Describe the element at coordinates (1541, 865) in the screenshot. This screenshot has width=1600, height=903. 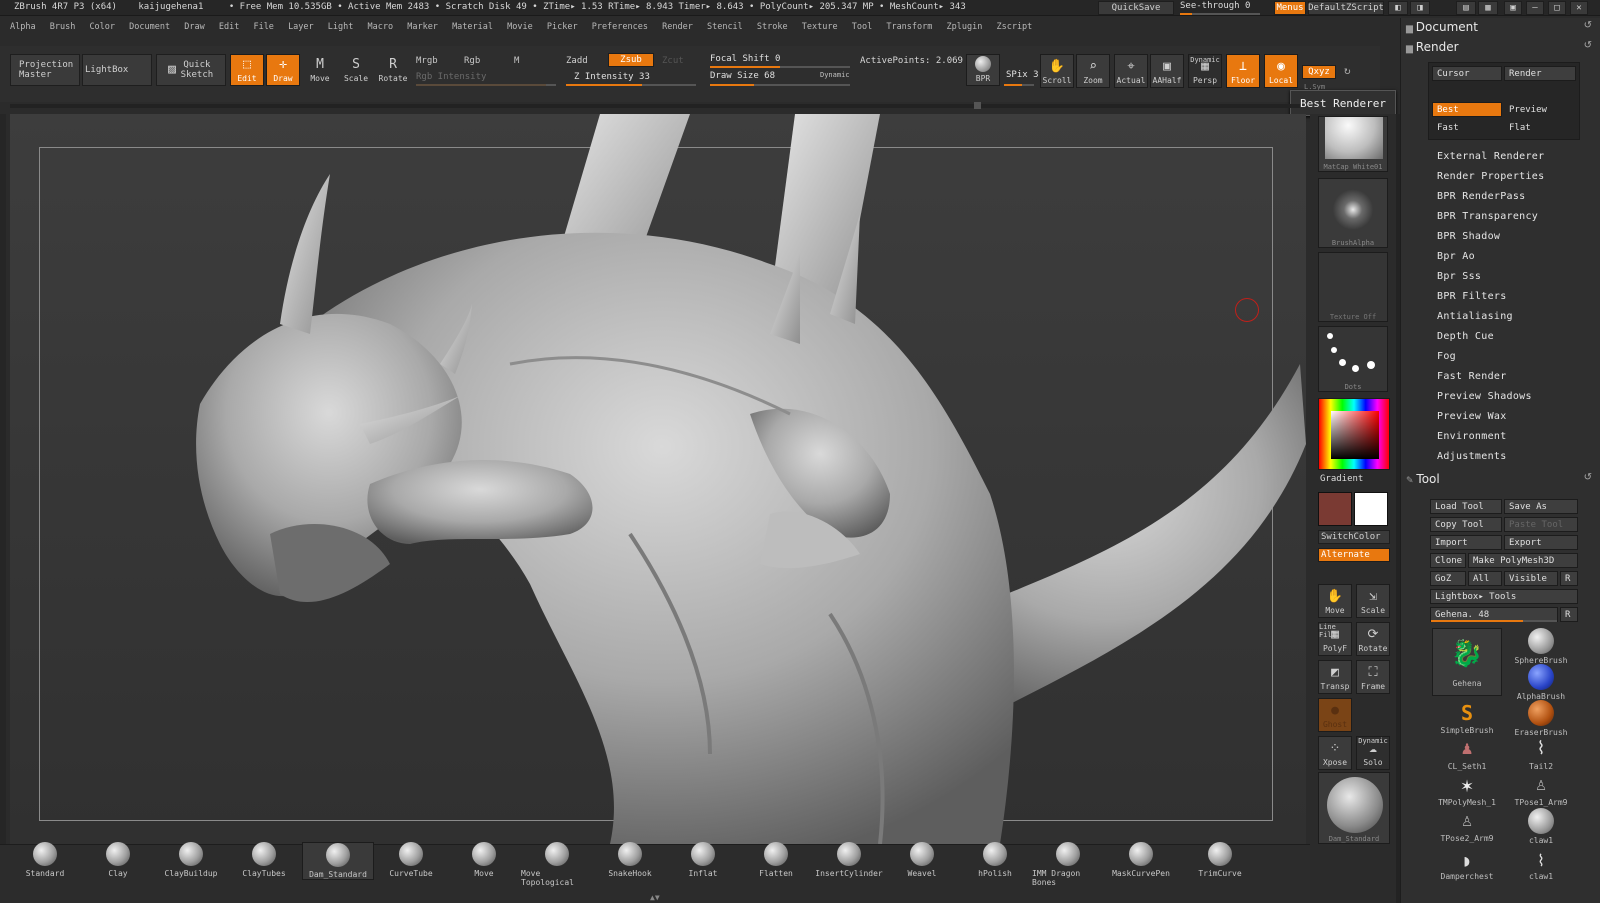
I see `tool-thumb-claw1-b: ⌇ claw1` at that location.